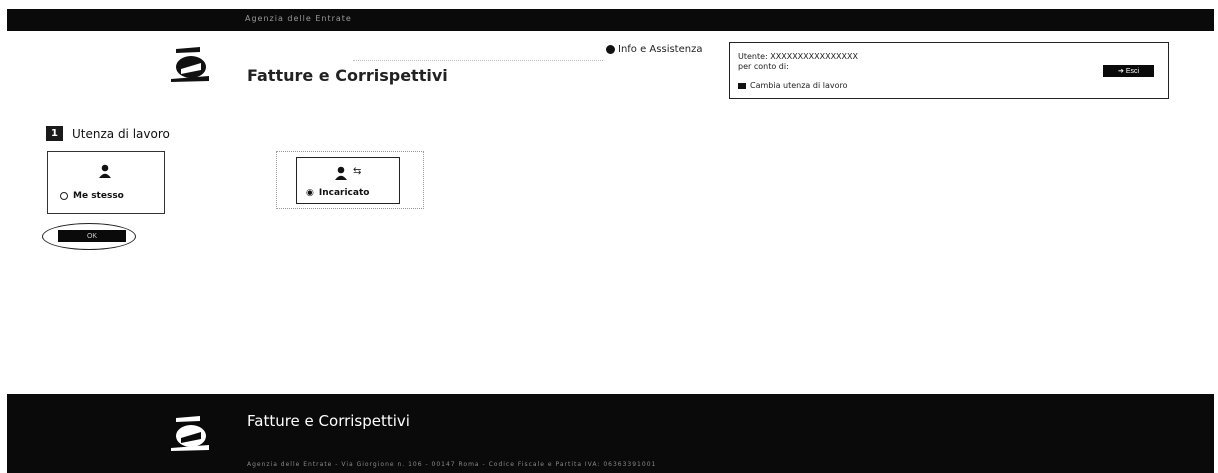 This screenshot has width=1218, height=473. Describe the element at coordinates (347, 75) in the screenshot. I see `app-title: Fatture e Corrispettivi` at that location.